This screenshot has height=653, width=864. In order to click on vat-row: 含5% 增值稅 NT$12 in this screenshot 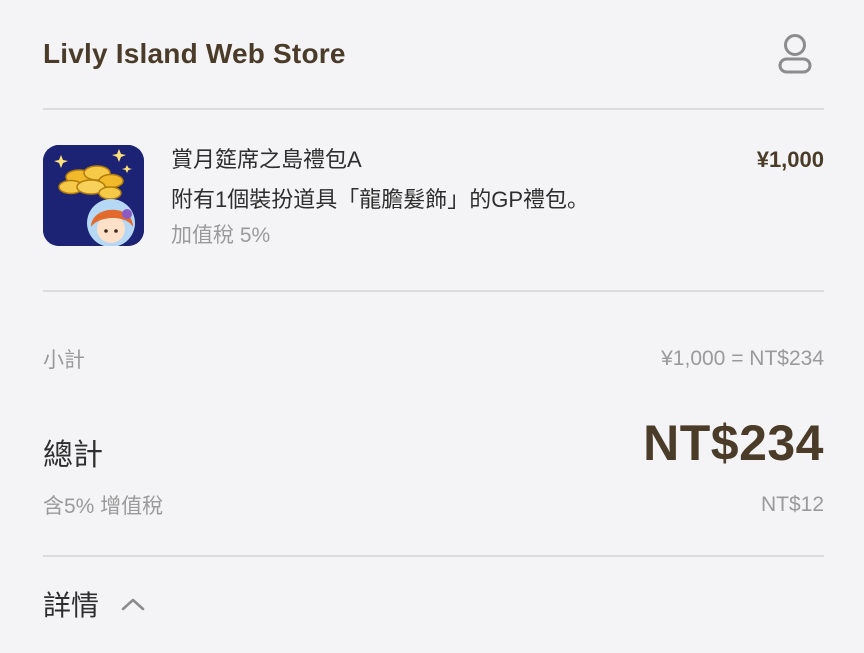, I will do `click(433, 505)`.